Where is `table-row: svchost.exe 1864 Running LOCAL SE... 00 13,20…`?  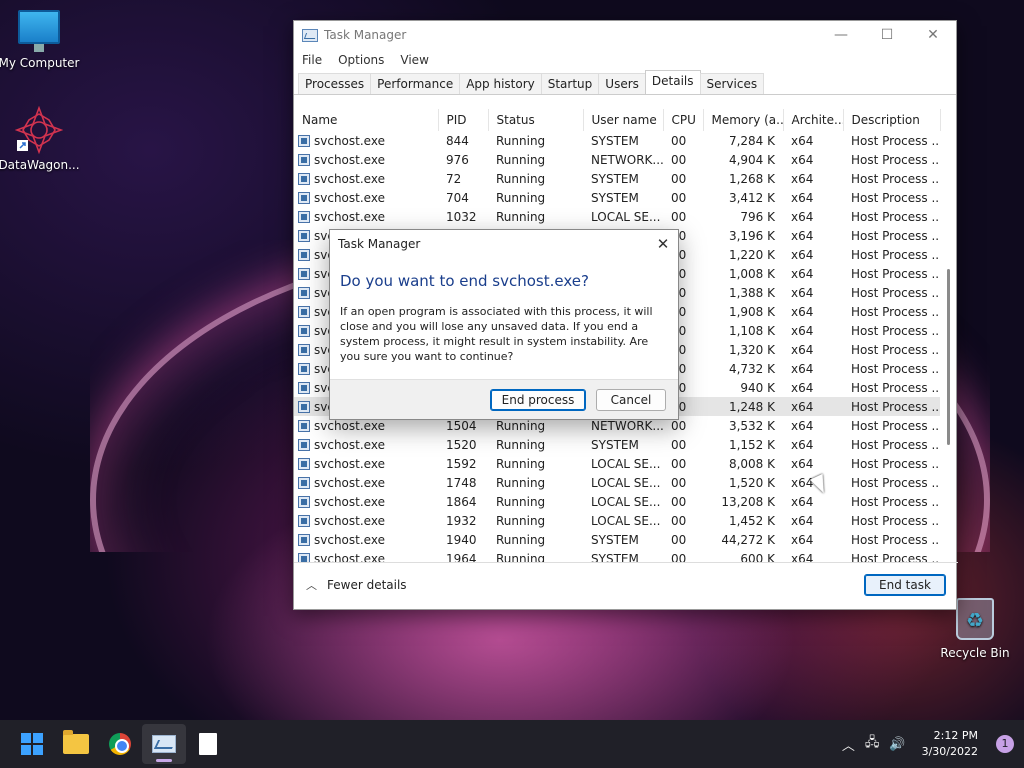
table-row: svchost.exe 1864 Running LOCAL SE... 00 13,20… is located at coordinates (617, 501).